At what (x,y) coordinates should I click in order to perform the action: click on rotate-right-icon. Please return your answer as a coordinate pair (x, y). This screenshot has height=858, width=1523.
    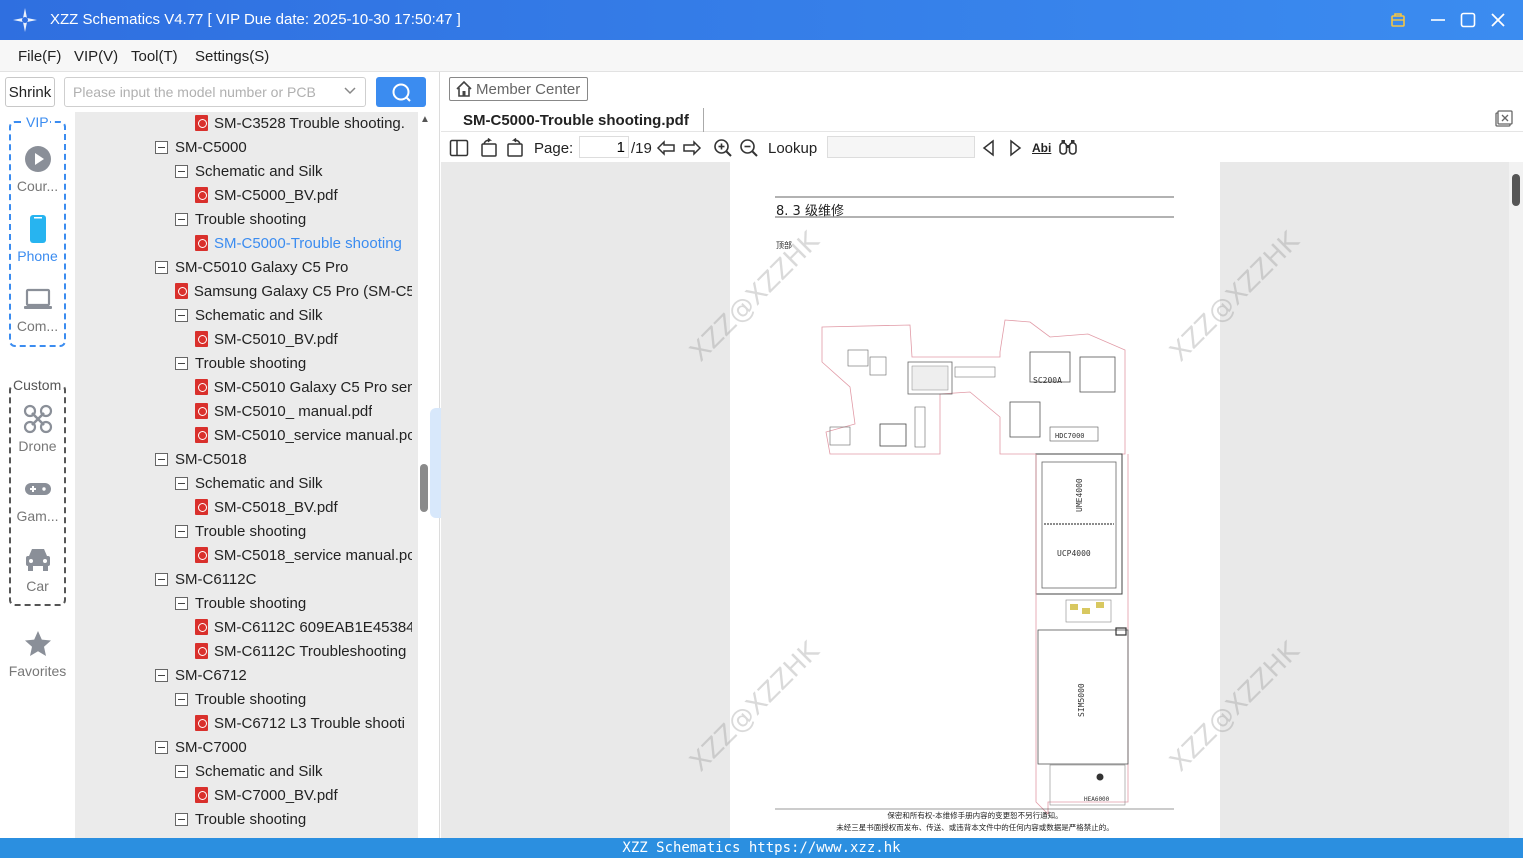
    Looking at the image, I should click on (515, 148).